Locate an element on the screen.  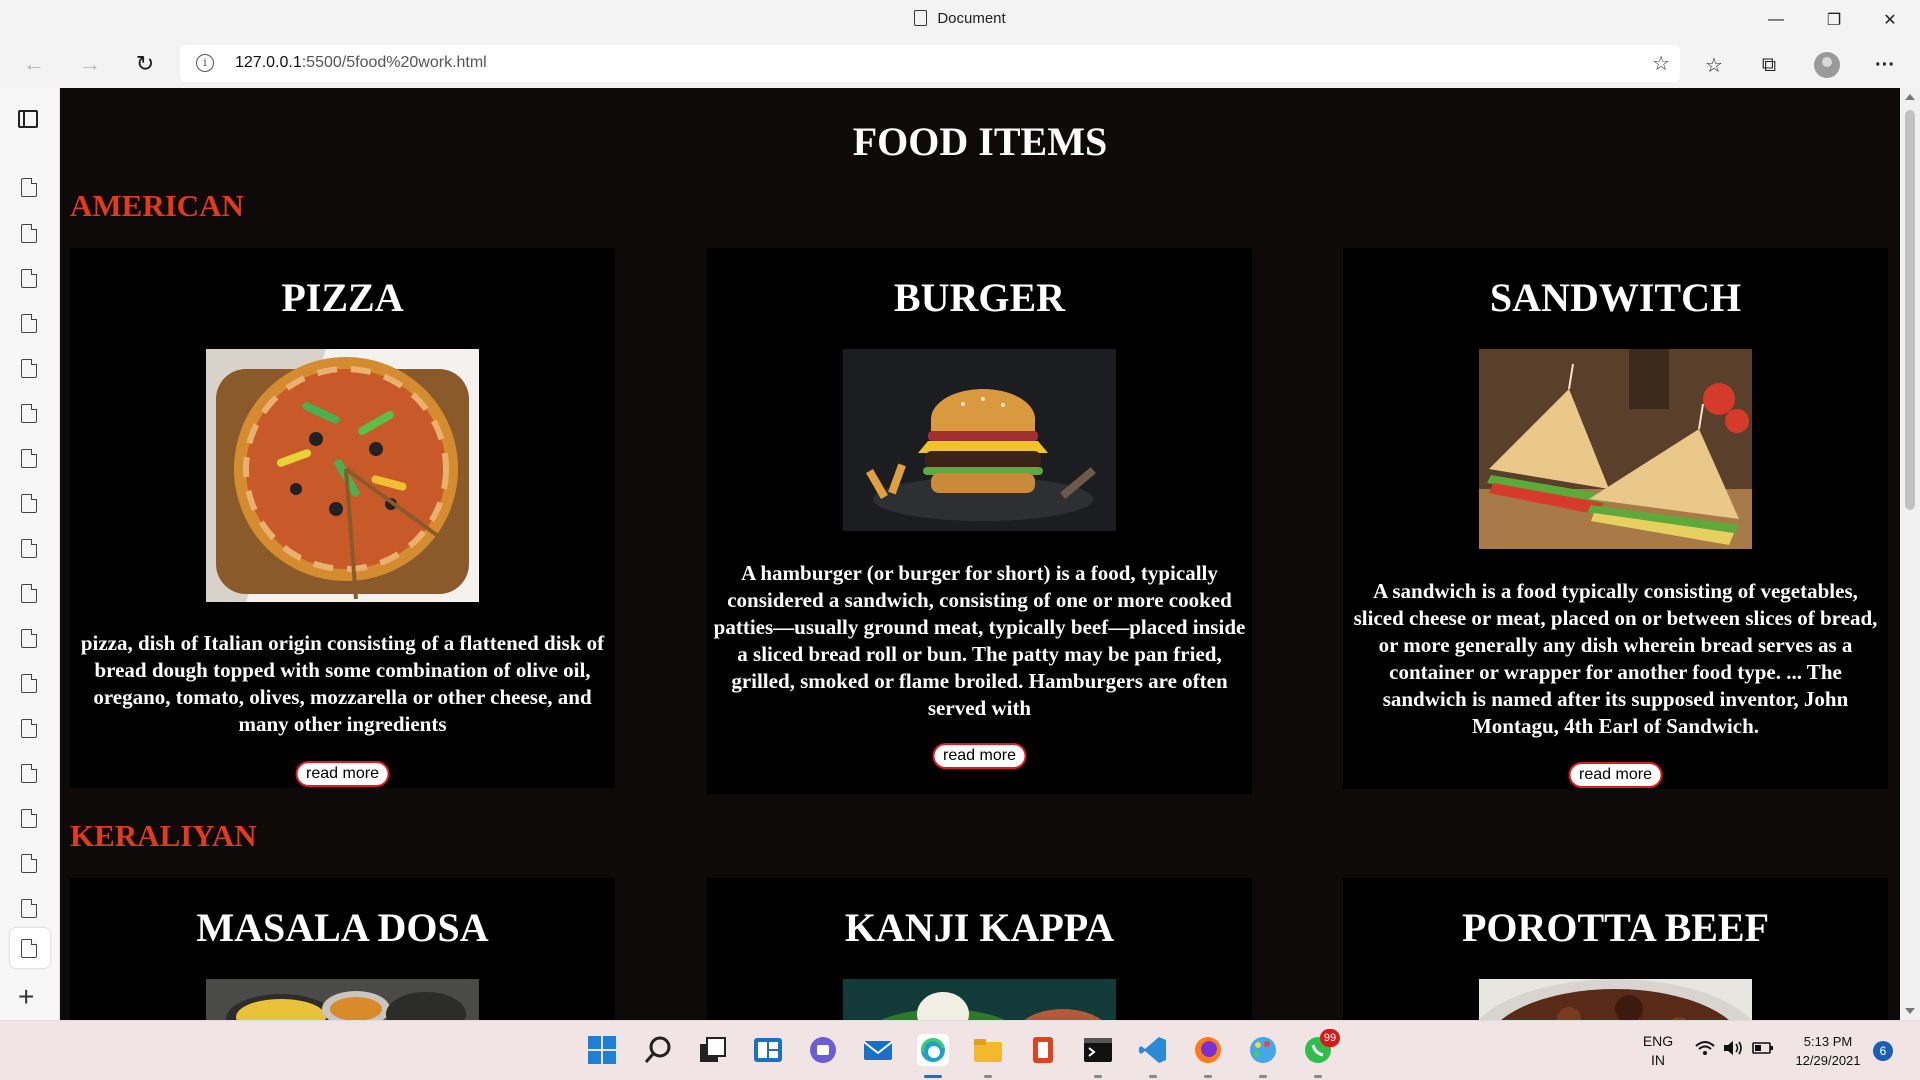
mail-icon is located at coordinates (878, 1050).